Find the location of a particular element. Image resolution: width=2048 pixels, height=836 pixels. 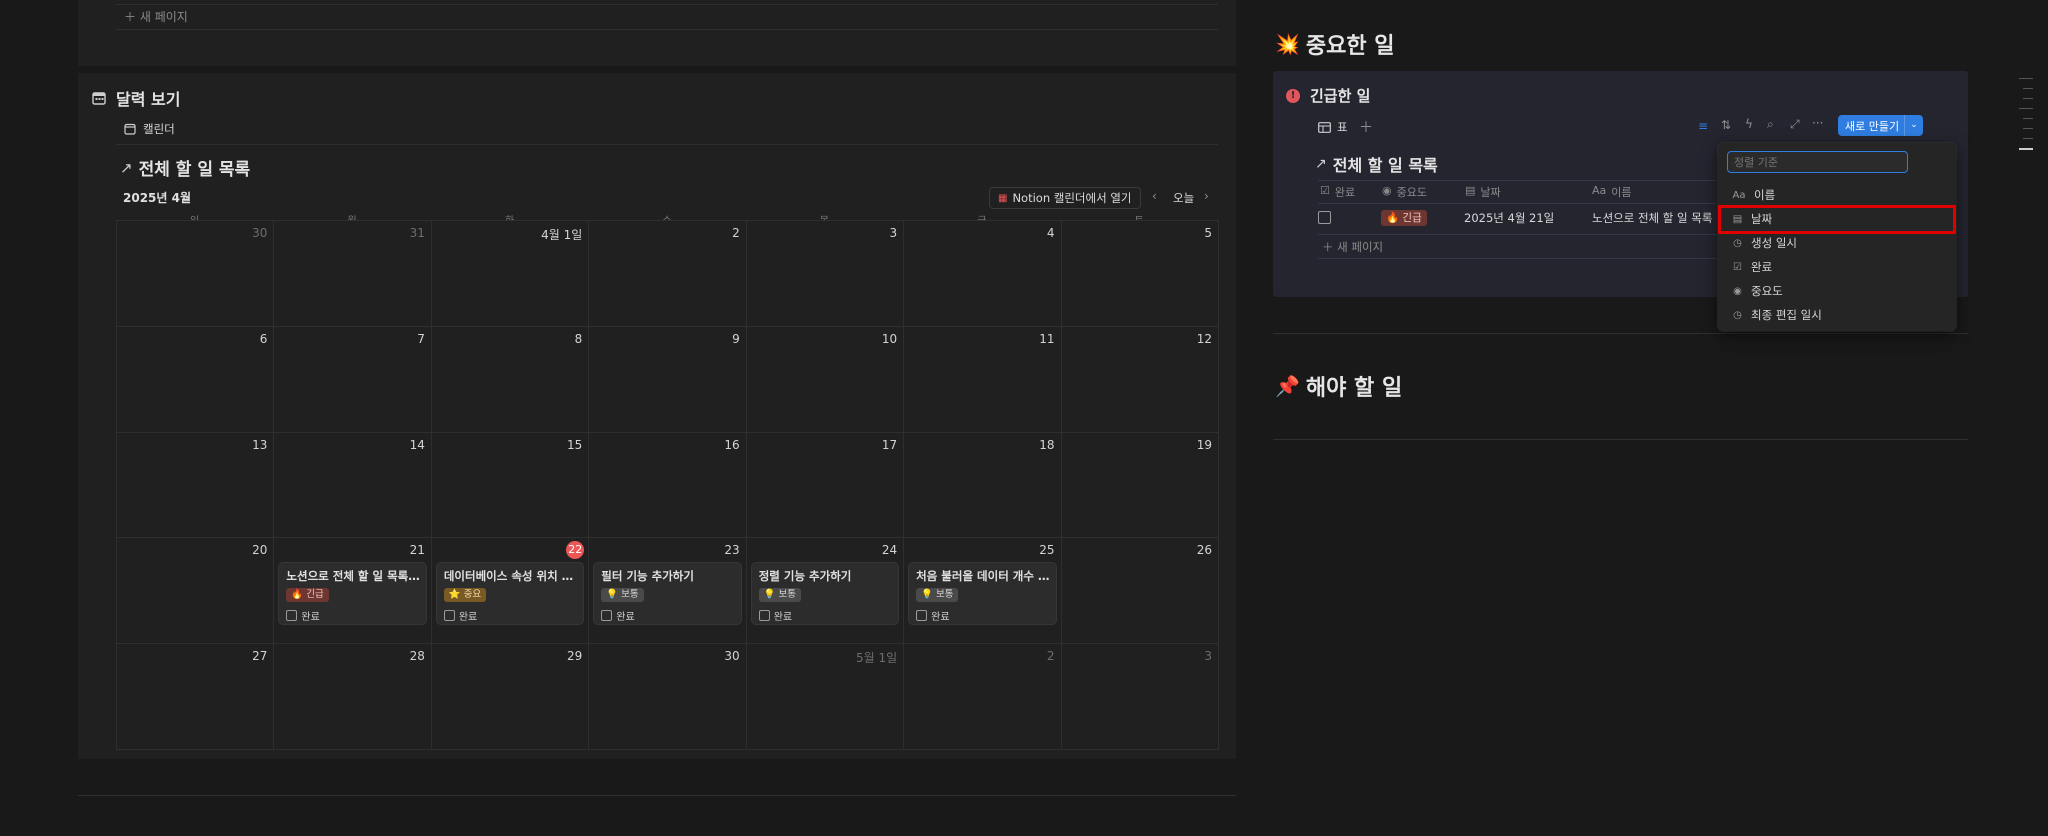

sort-option-last-edited: ◷ 최종 편집 일시 is located at coordinates (1777, 315).